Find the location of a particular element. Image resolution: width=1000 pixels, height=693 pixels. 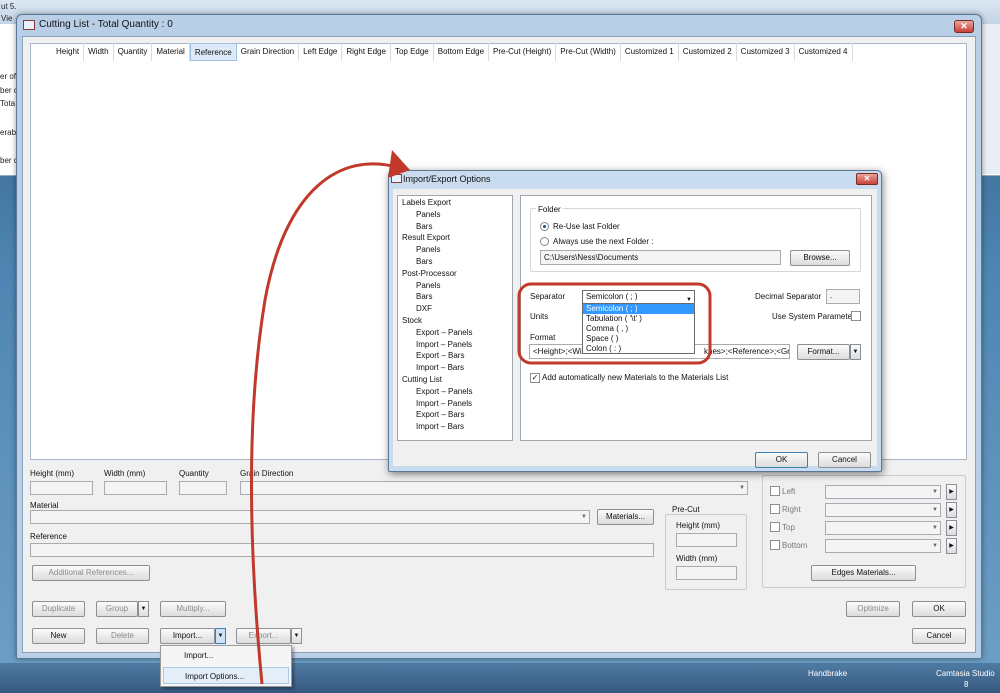

annotation-arrow-head is located at coordinates (399, 164).